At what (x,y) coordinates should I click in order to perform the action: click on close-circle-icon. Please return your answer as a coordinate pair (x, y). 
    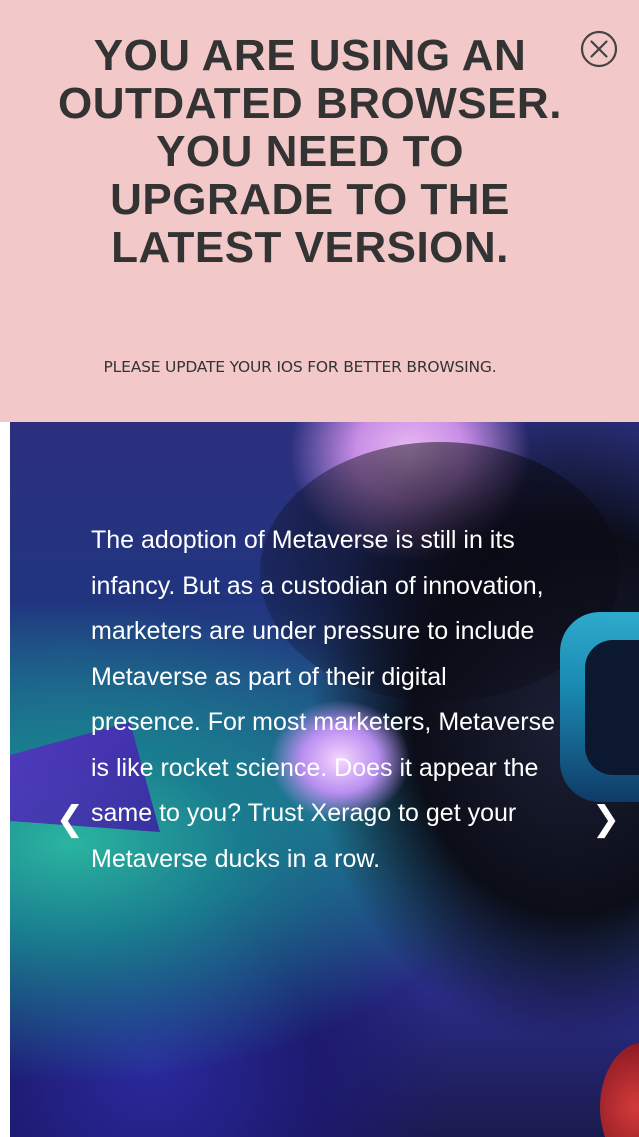
    Looking at the image, I should click on (599, 49).